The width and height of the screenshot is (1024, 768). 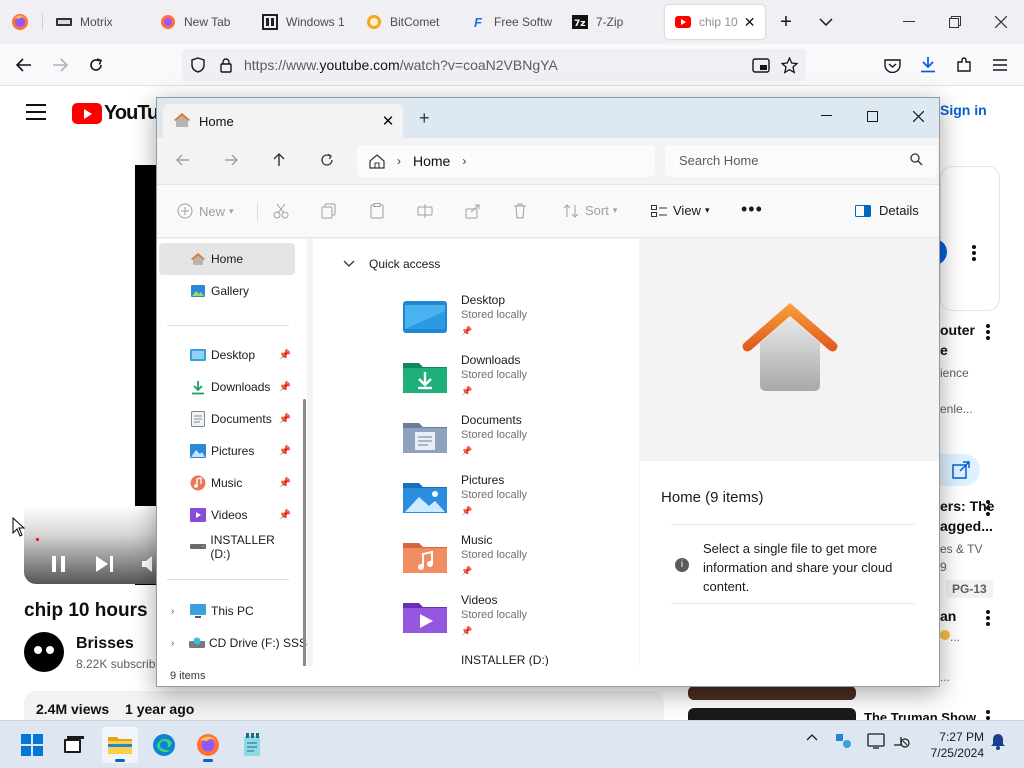 I want to click on sidebar-video-title-line2: e, so click(x=944, y=350).